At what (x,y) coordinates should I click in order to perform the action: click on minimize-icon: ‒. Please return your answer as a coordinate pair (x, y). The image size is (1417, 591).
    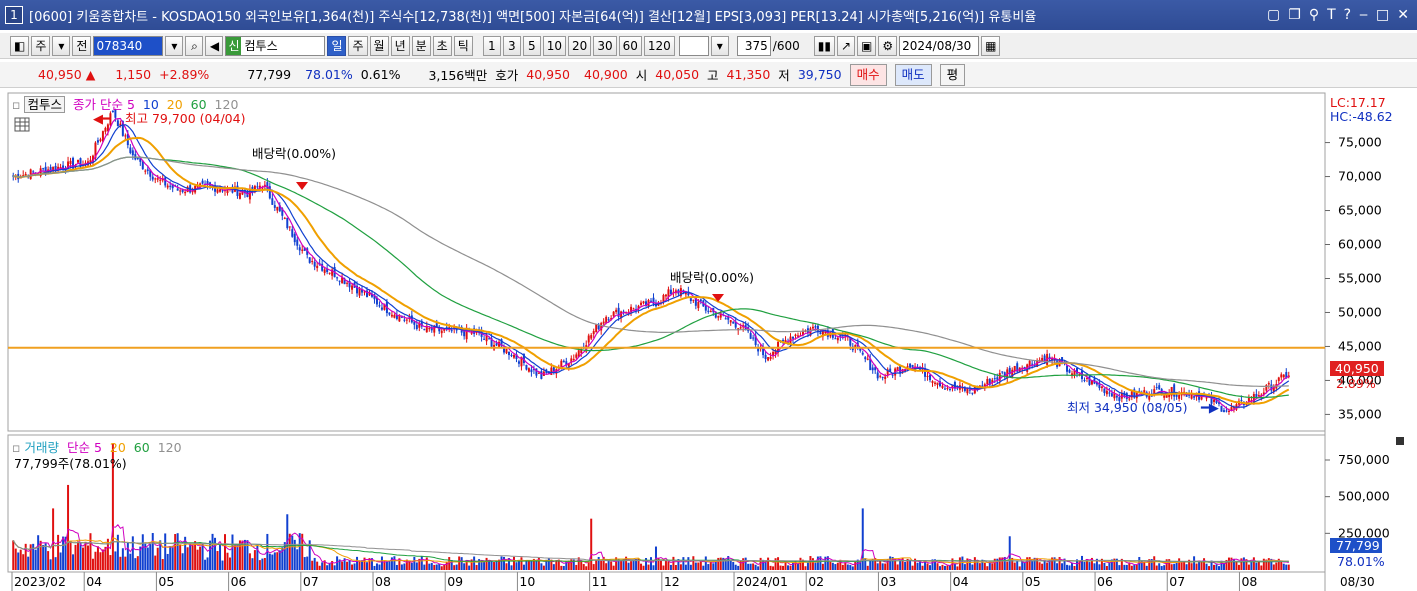
    Looking at the image, I should click on (1363, 15).